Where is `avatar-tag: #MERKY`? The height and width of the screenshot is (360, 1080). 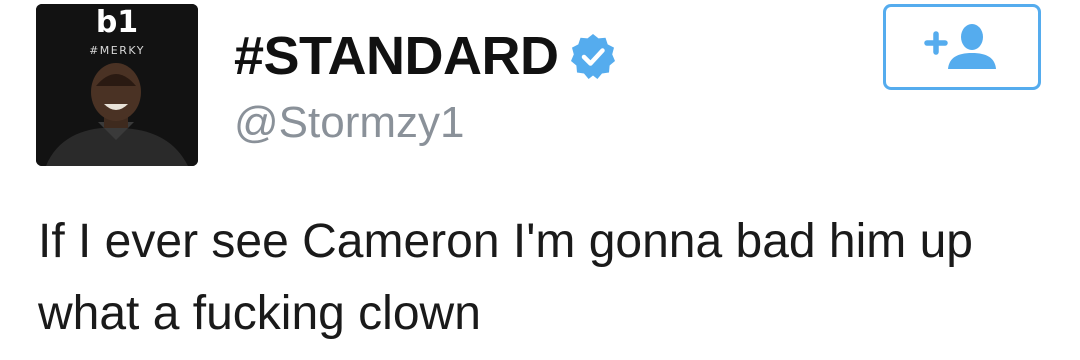
avatar-tag: #MERKY is located at coordinates (117, 50).